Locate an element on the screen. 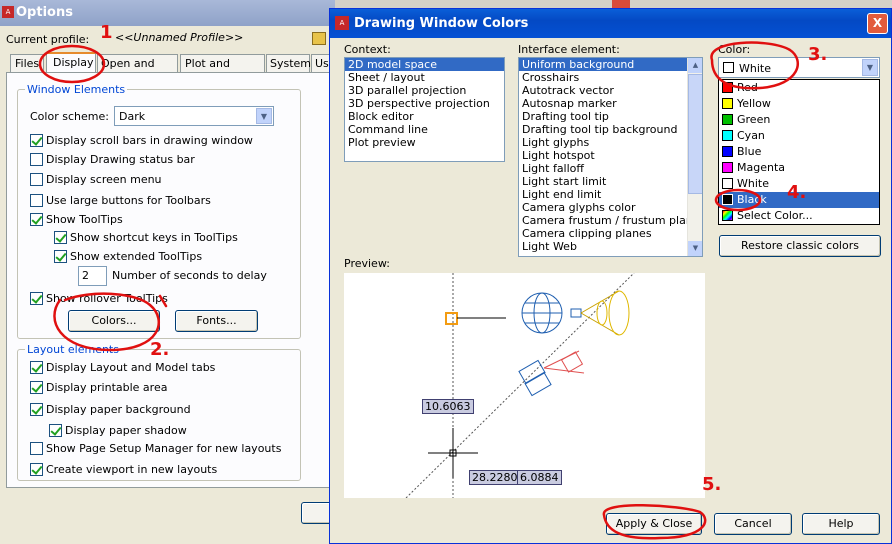 The image size is (892, 544). annotation-2: 2. is located at coordinates (159, 349).